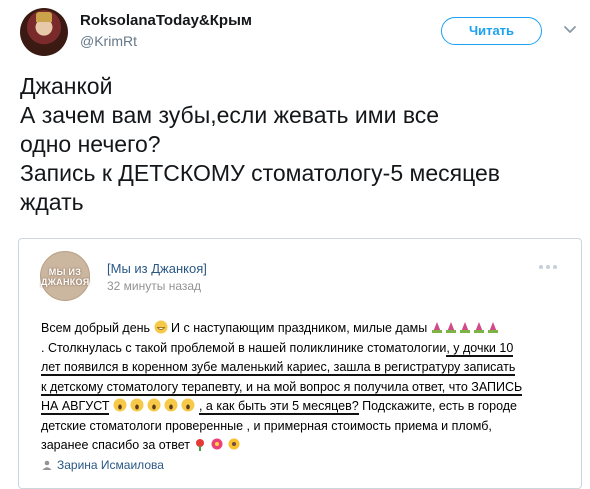  Describe the element at coordinates (52, 202) in the screenshot. I see `tweet-line: ждать` at that location.